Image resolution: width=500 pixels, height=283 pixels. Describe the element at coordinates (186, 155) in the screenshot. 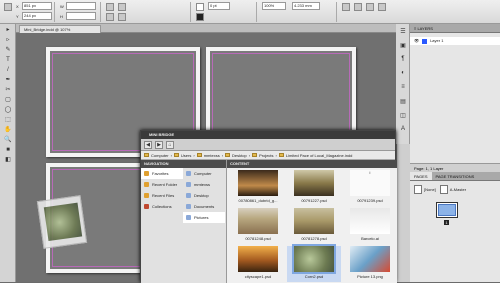

I see `breadcrumb-item: Users` at that location.